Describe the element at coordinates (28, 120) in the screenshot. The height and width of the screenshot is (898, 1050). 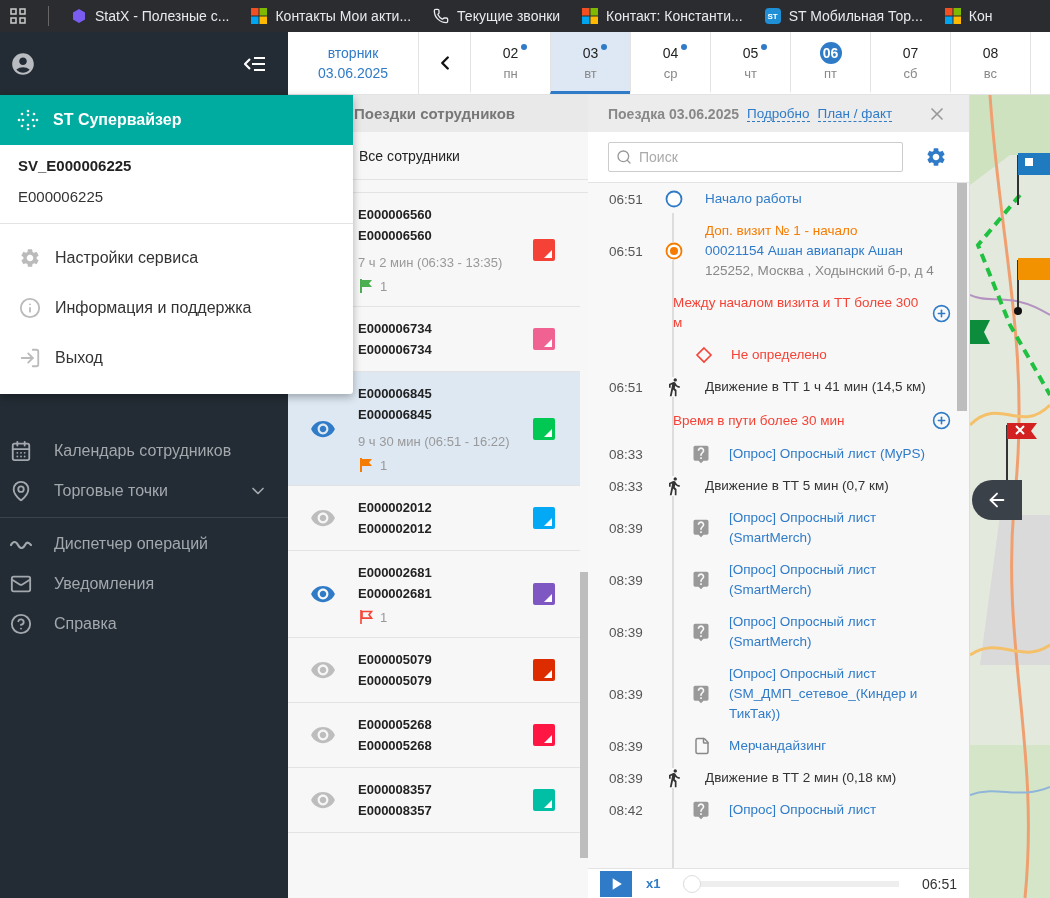
I see `crosshair-dots-icon` at that location.